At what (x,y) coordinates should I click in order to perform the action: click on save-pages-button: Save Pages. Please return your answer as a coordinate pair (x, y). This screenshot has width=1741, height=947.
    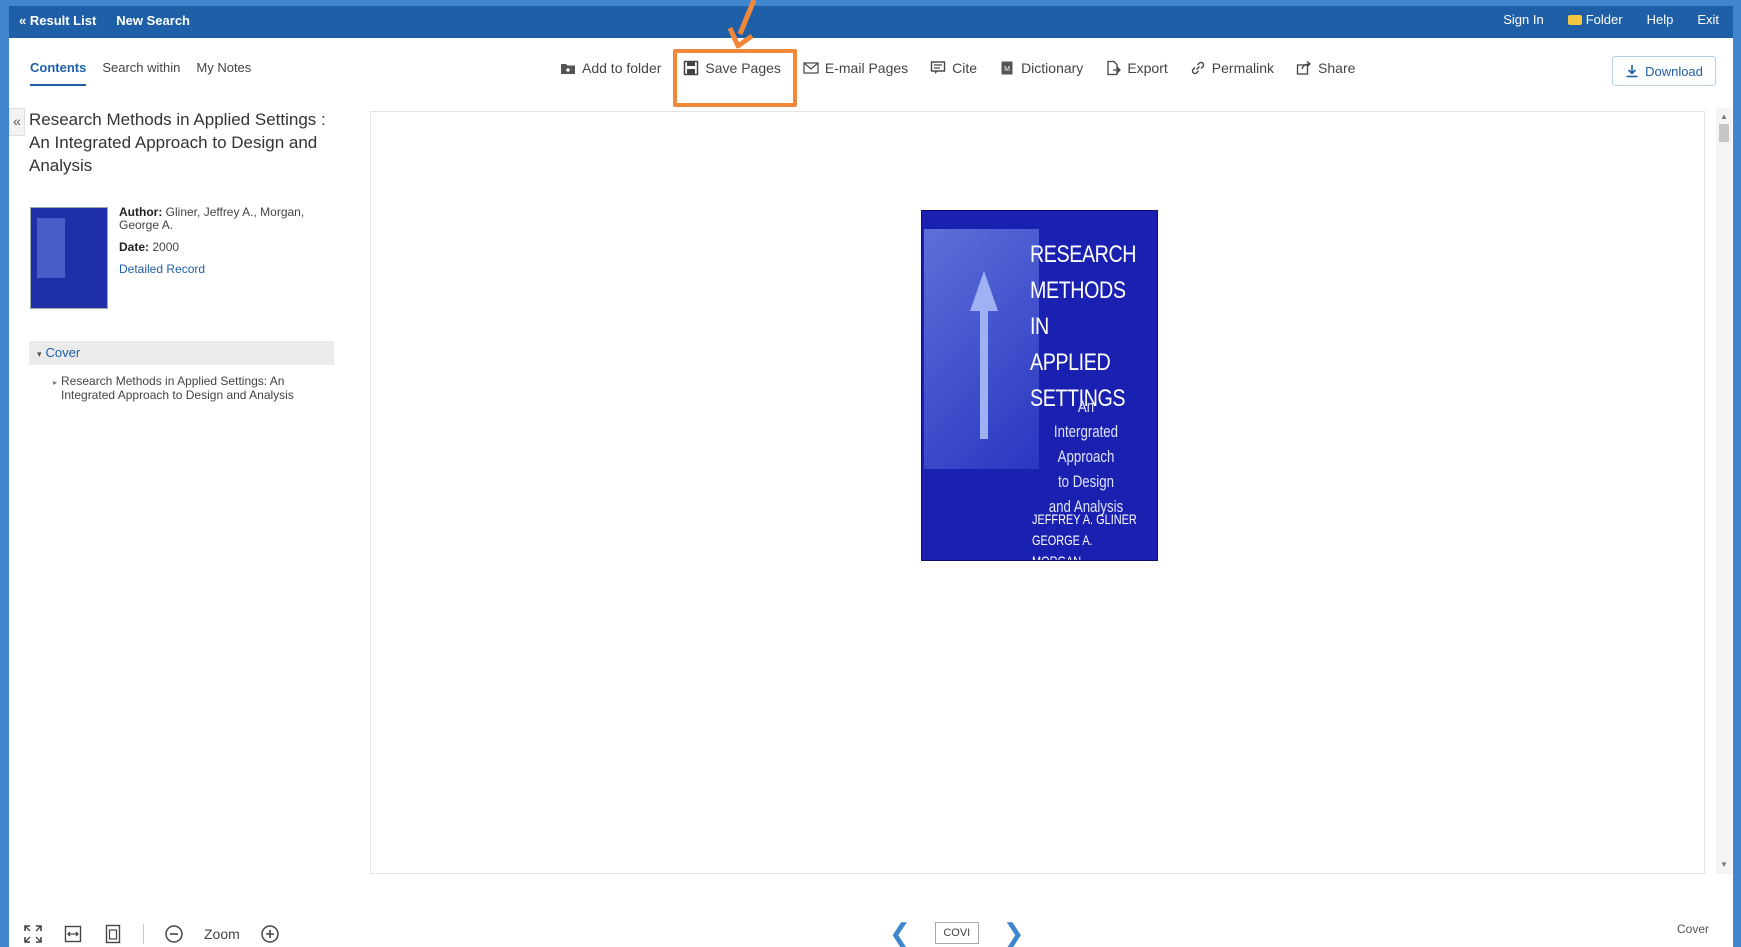
    Looking at the image, I should click on (732, 68).